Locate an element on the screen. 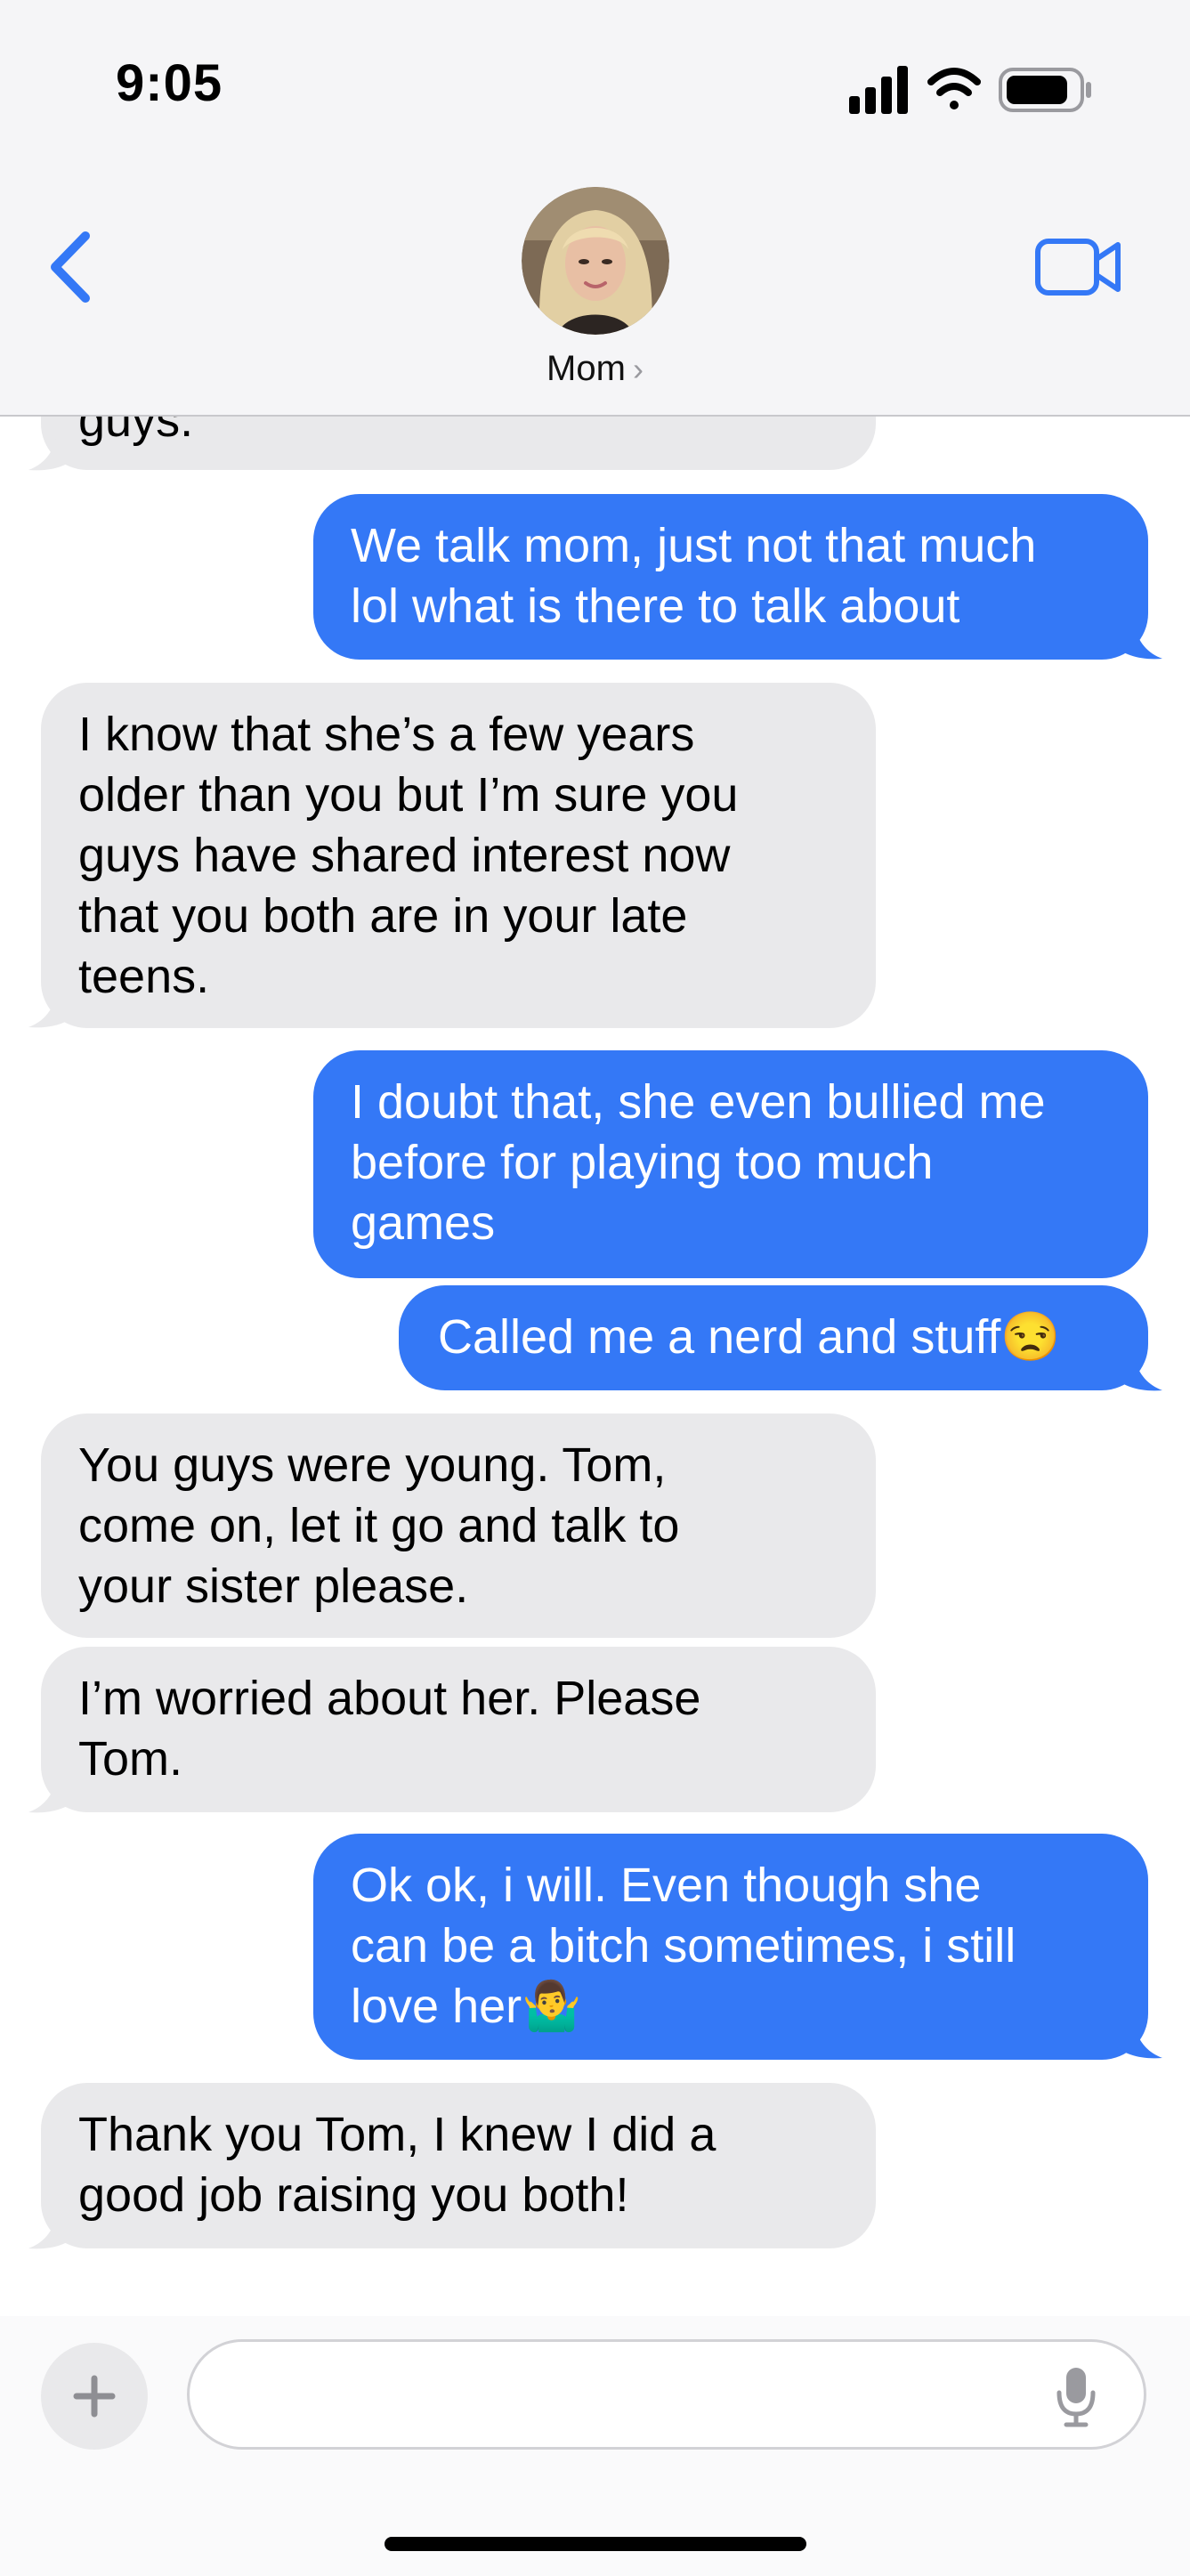 This screenshot has height=2576, width=1190. microphone-icon is located at coordinates (1076, 2397).